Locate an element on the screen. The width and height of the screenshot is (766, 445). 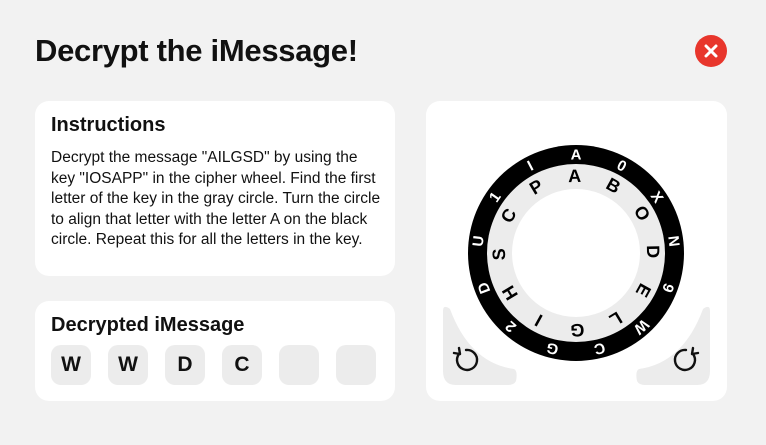
rotate-left-button is located at coordinates (466, 360).